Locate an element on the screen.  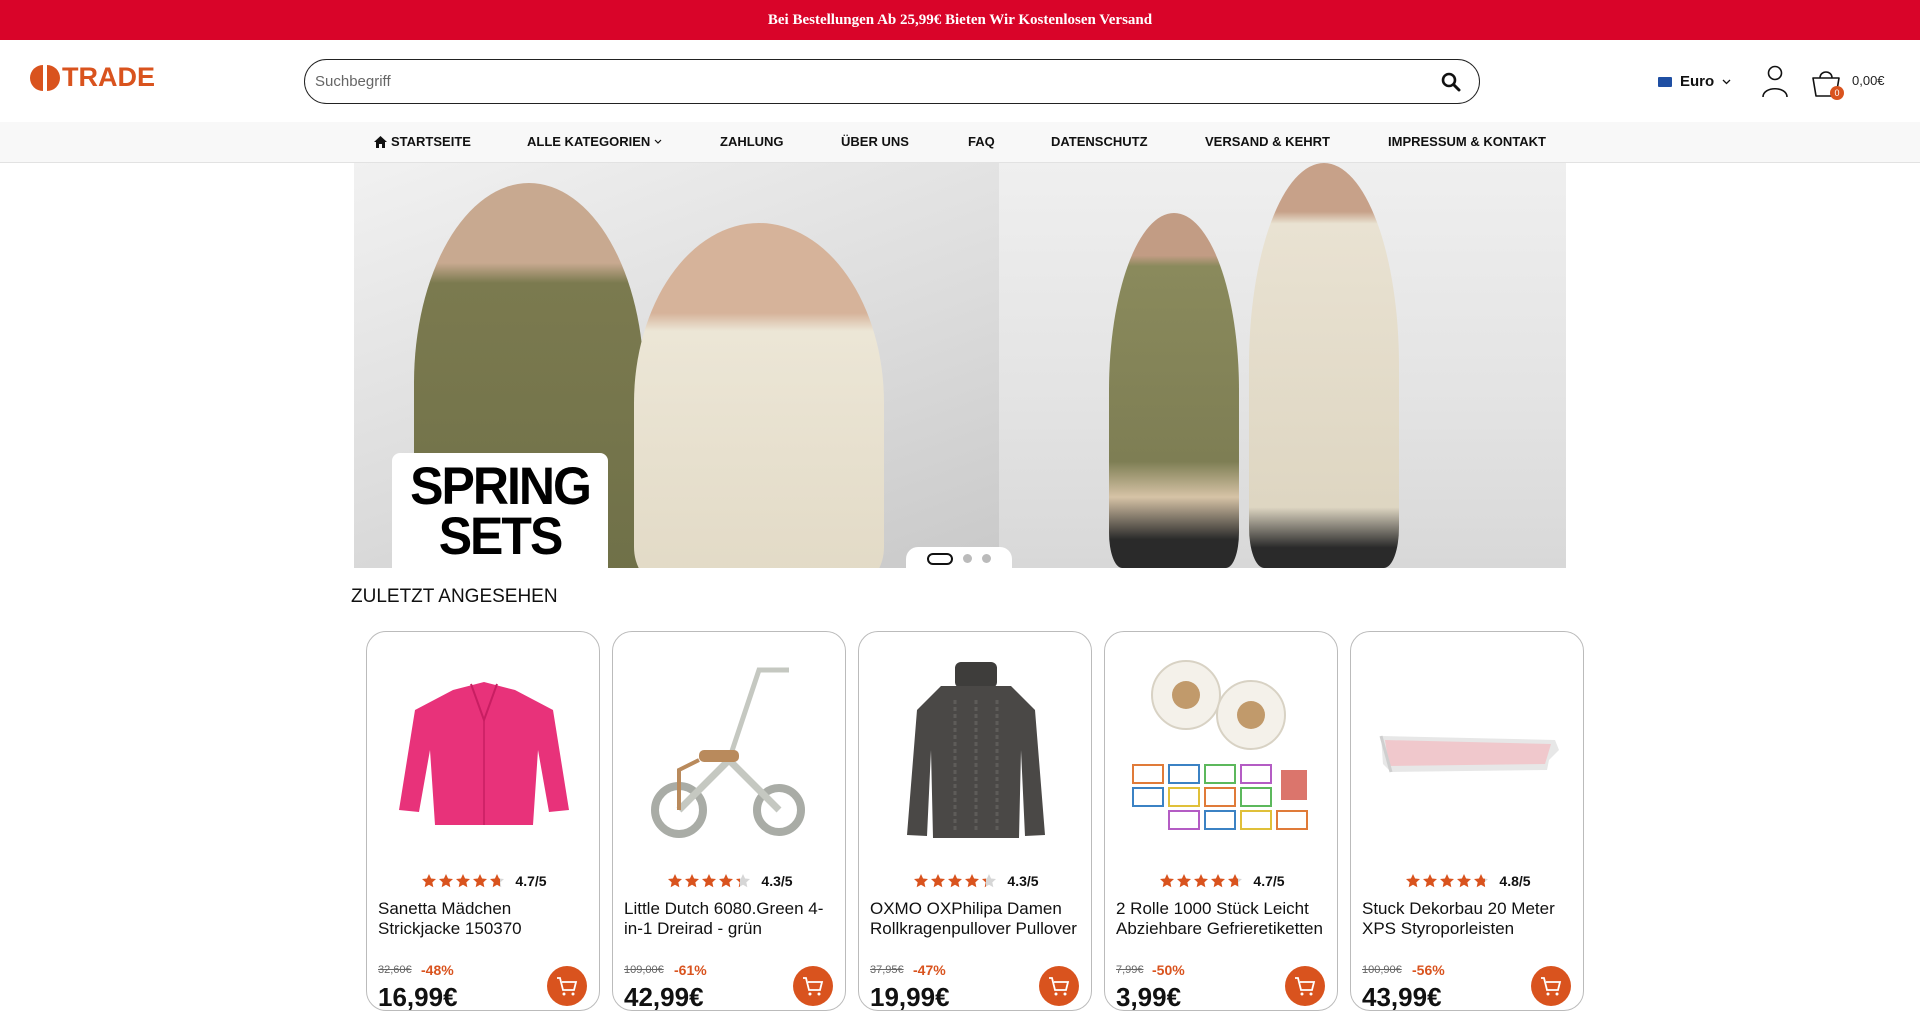
cart-button: 0 is located at coordinates (1827, 83).